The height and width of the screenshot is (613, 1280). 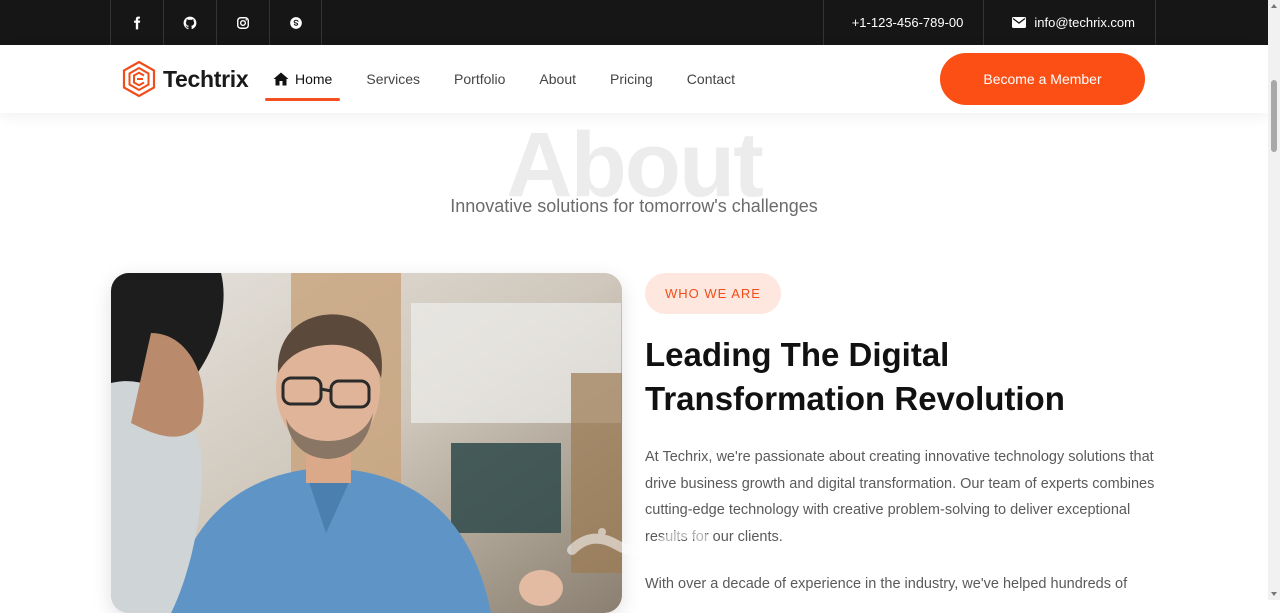 I want to click on brand-logo: Techtrix, so click(x=185, y=79).